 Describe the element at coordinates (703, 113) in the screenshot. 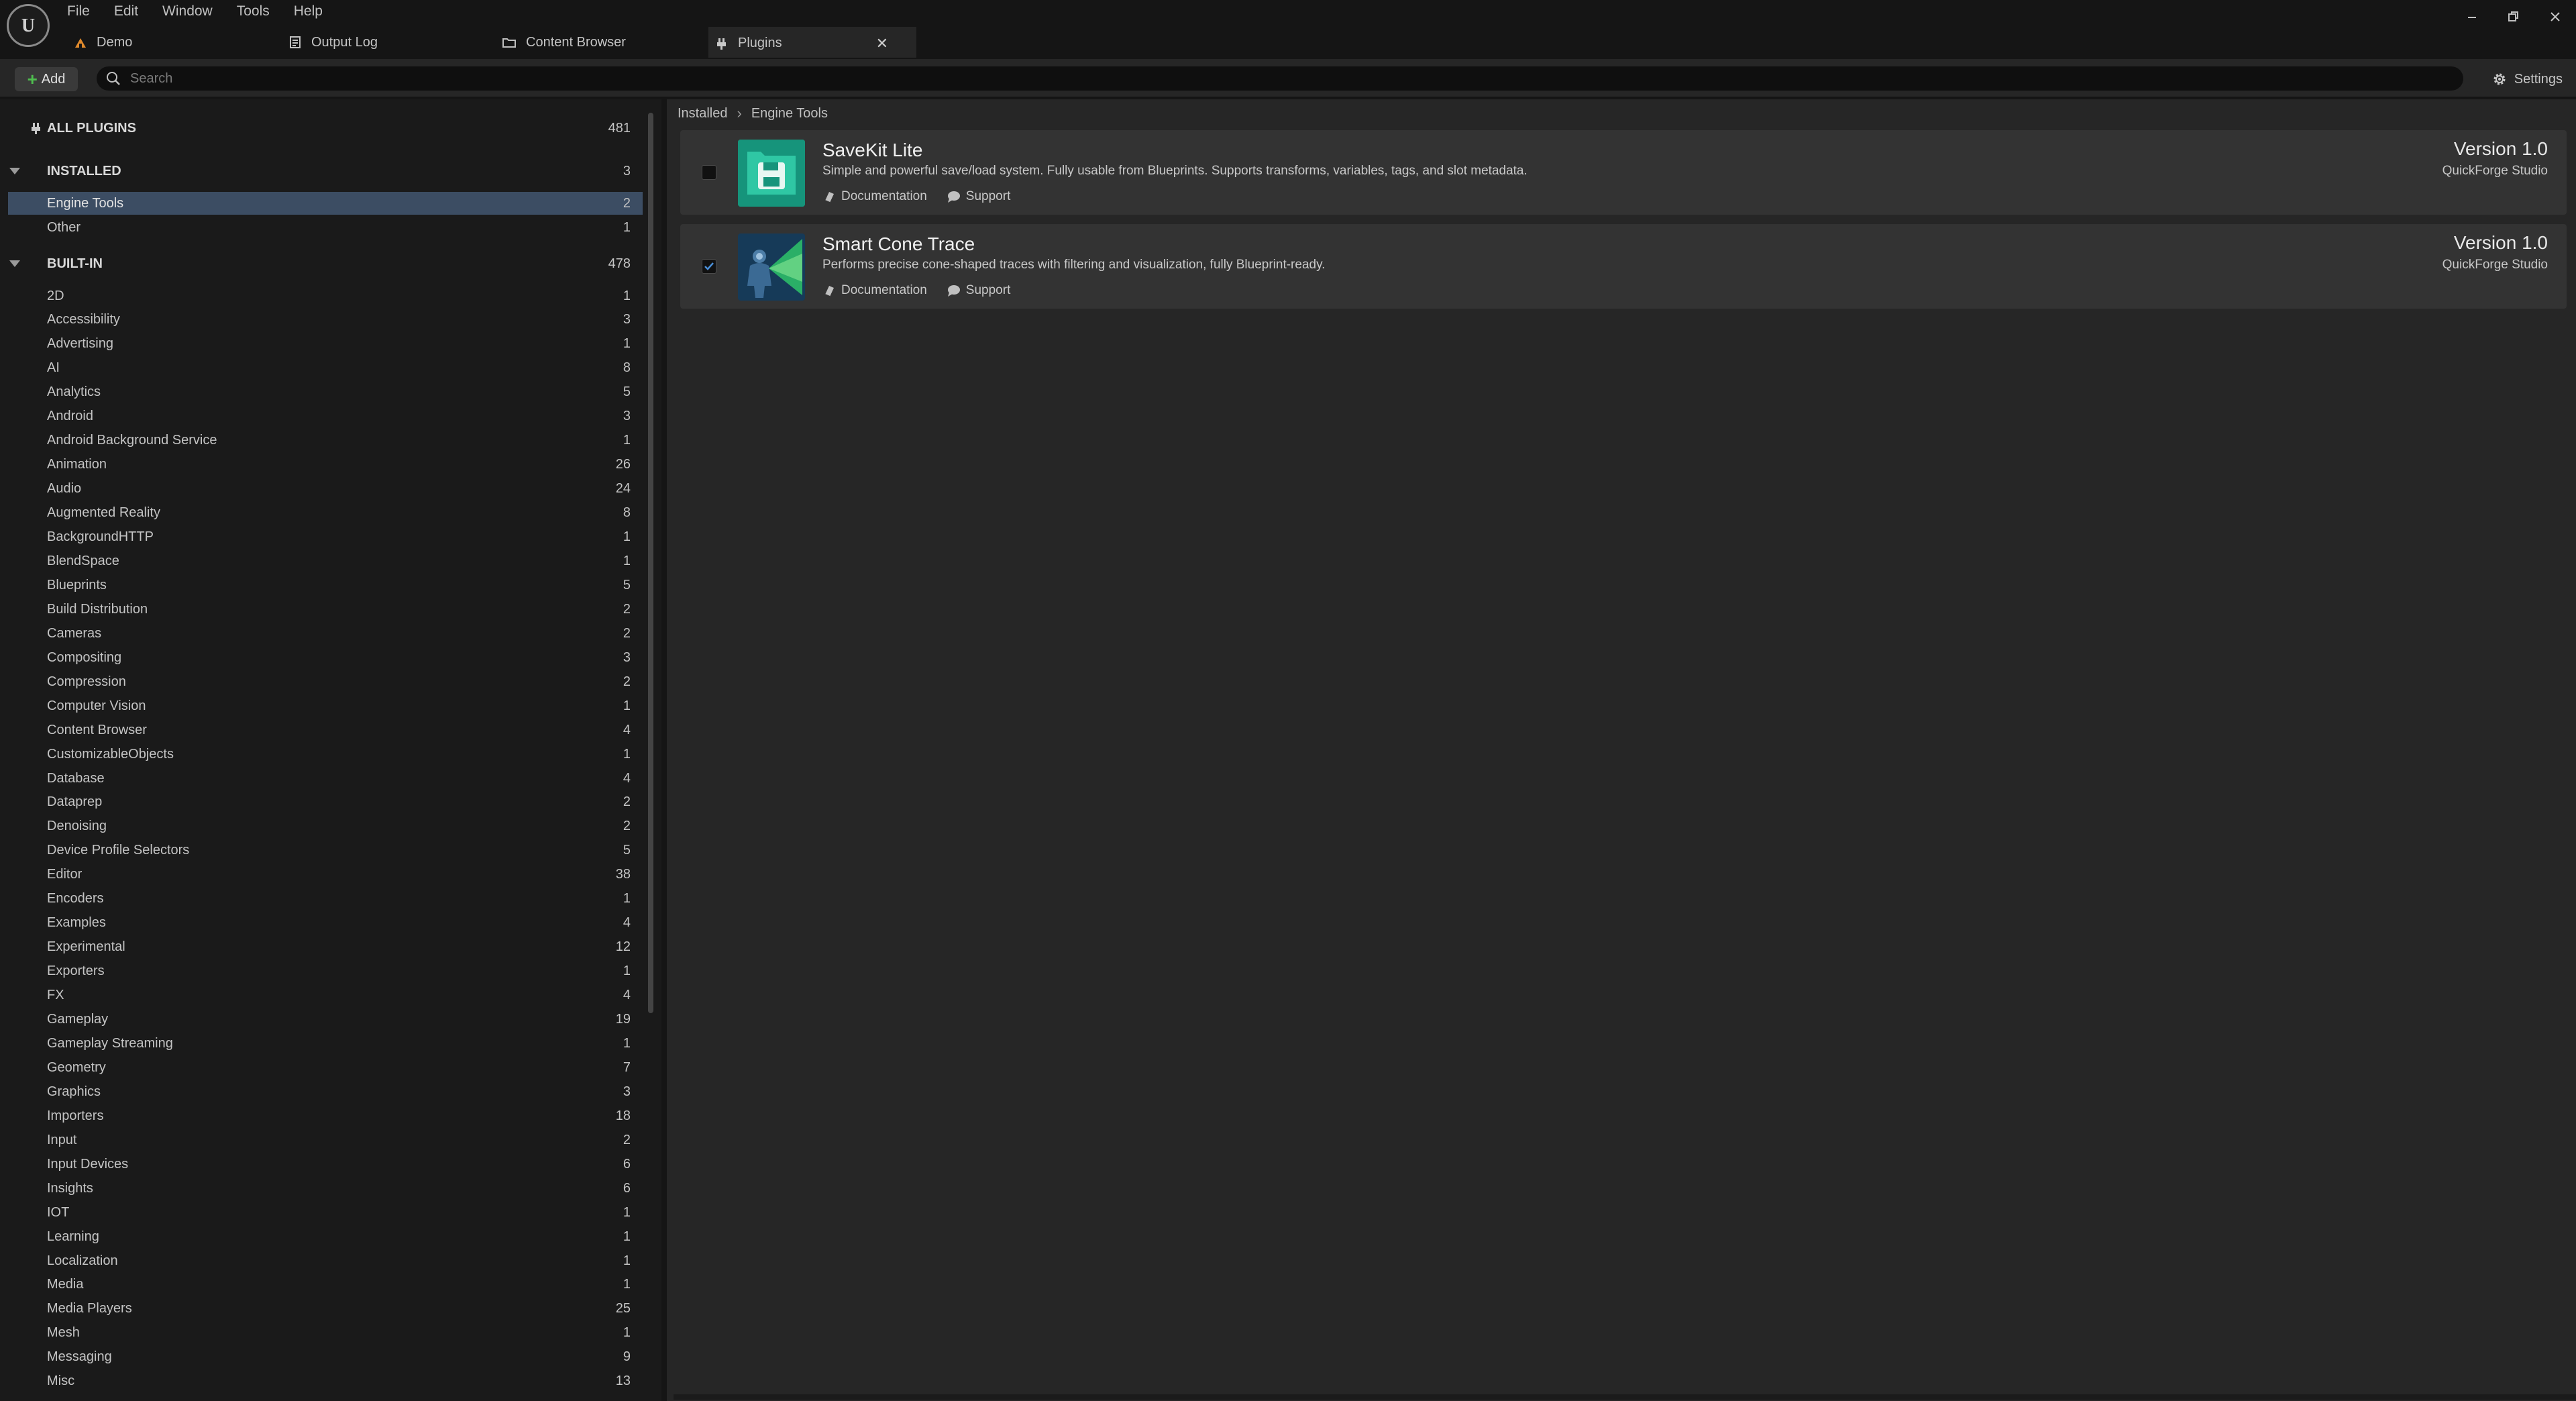

I see `breadcrumb-installed: Installed` at that location.